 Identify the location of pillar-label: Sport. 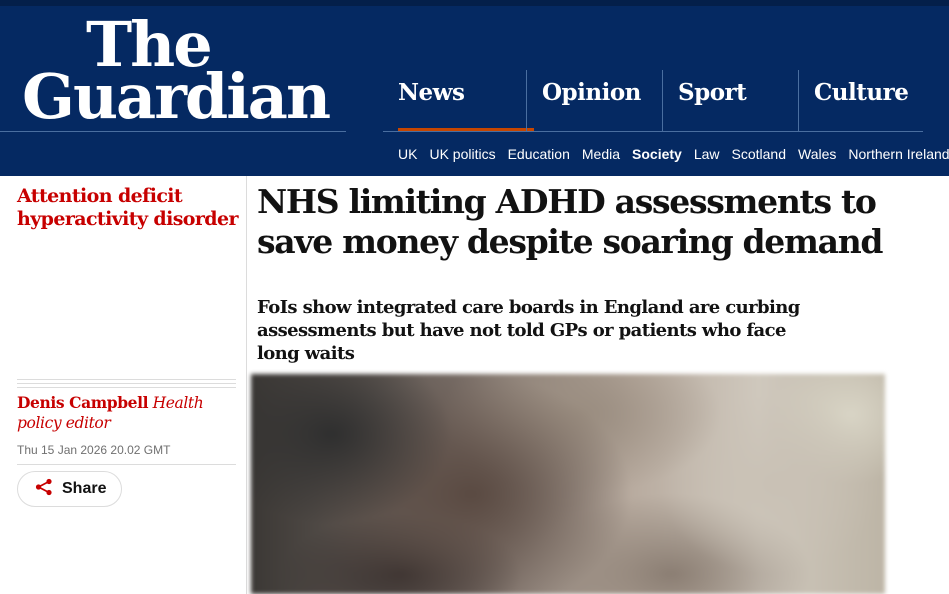
(712, 92).